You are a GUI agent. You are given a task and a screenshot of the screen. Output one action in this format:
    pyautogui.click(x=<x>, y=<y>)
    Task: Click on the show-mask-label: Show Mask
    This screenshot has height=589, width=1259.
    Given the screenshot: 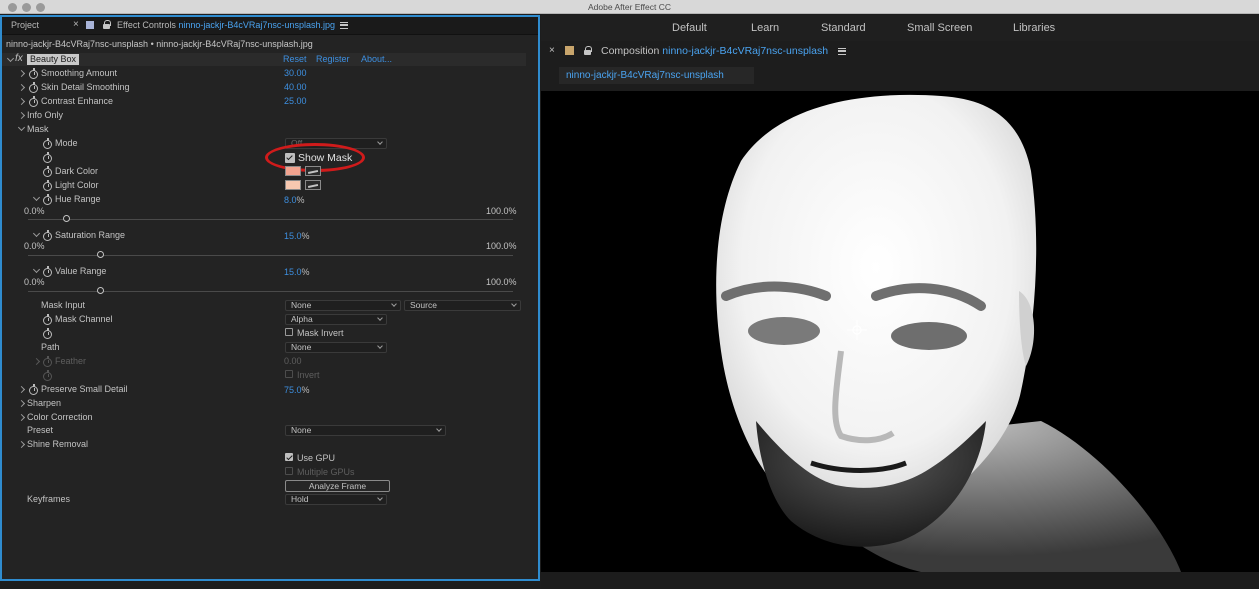 What is the action you would take?
    pyautogui.click(x=325, y=158)
    